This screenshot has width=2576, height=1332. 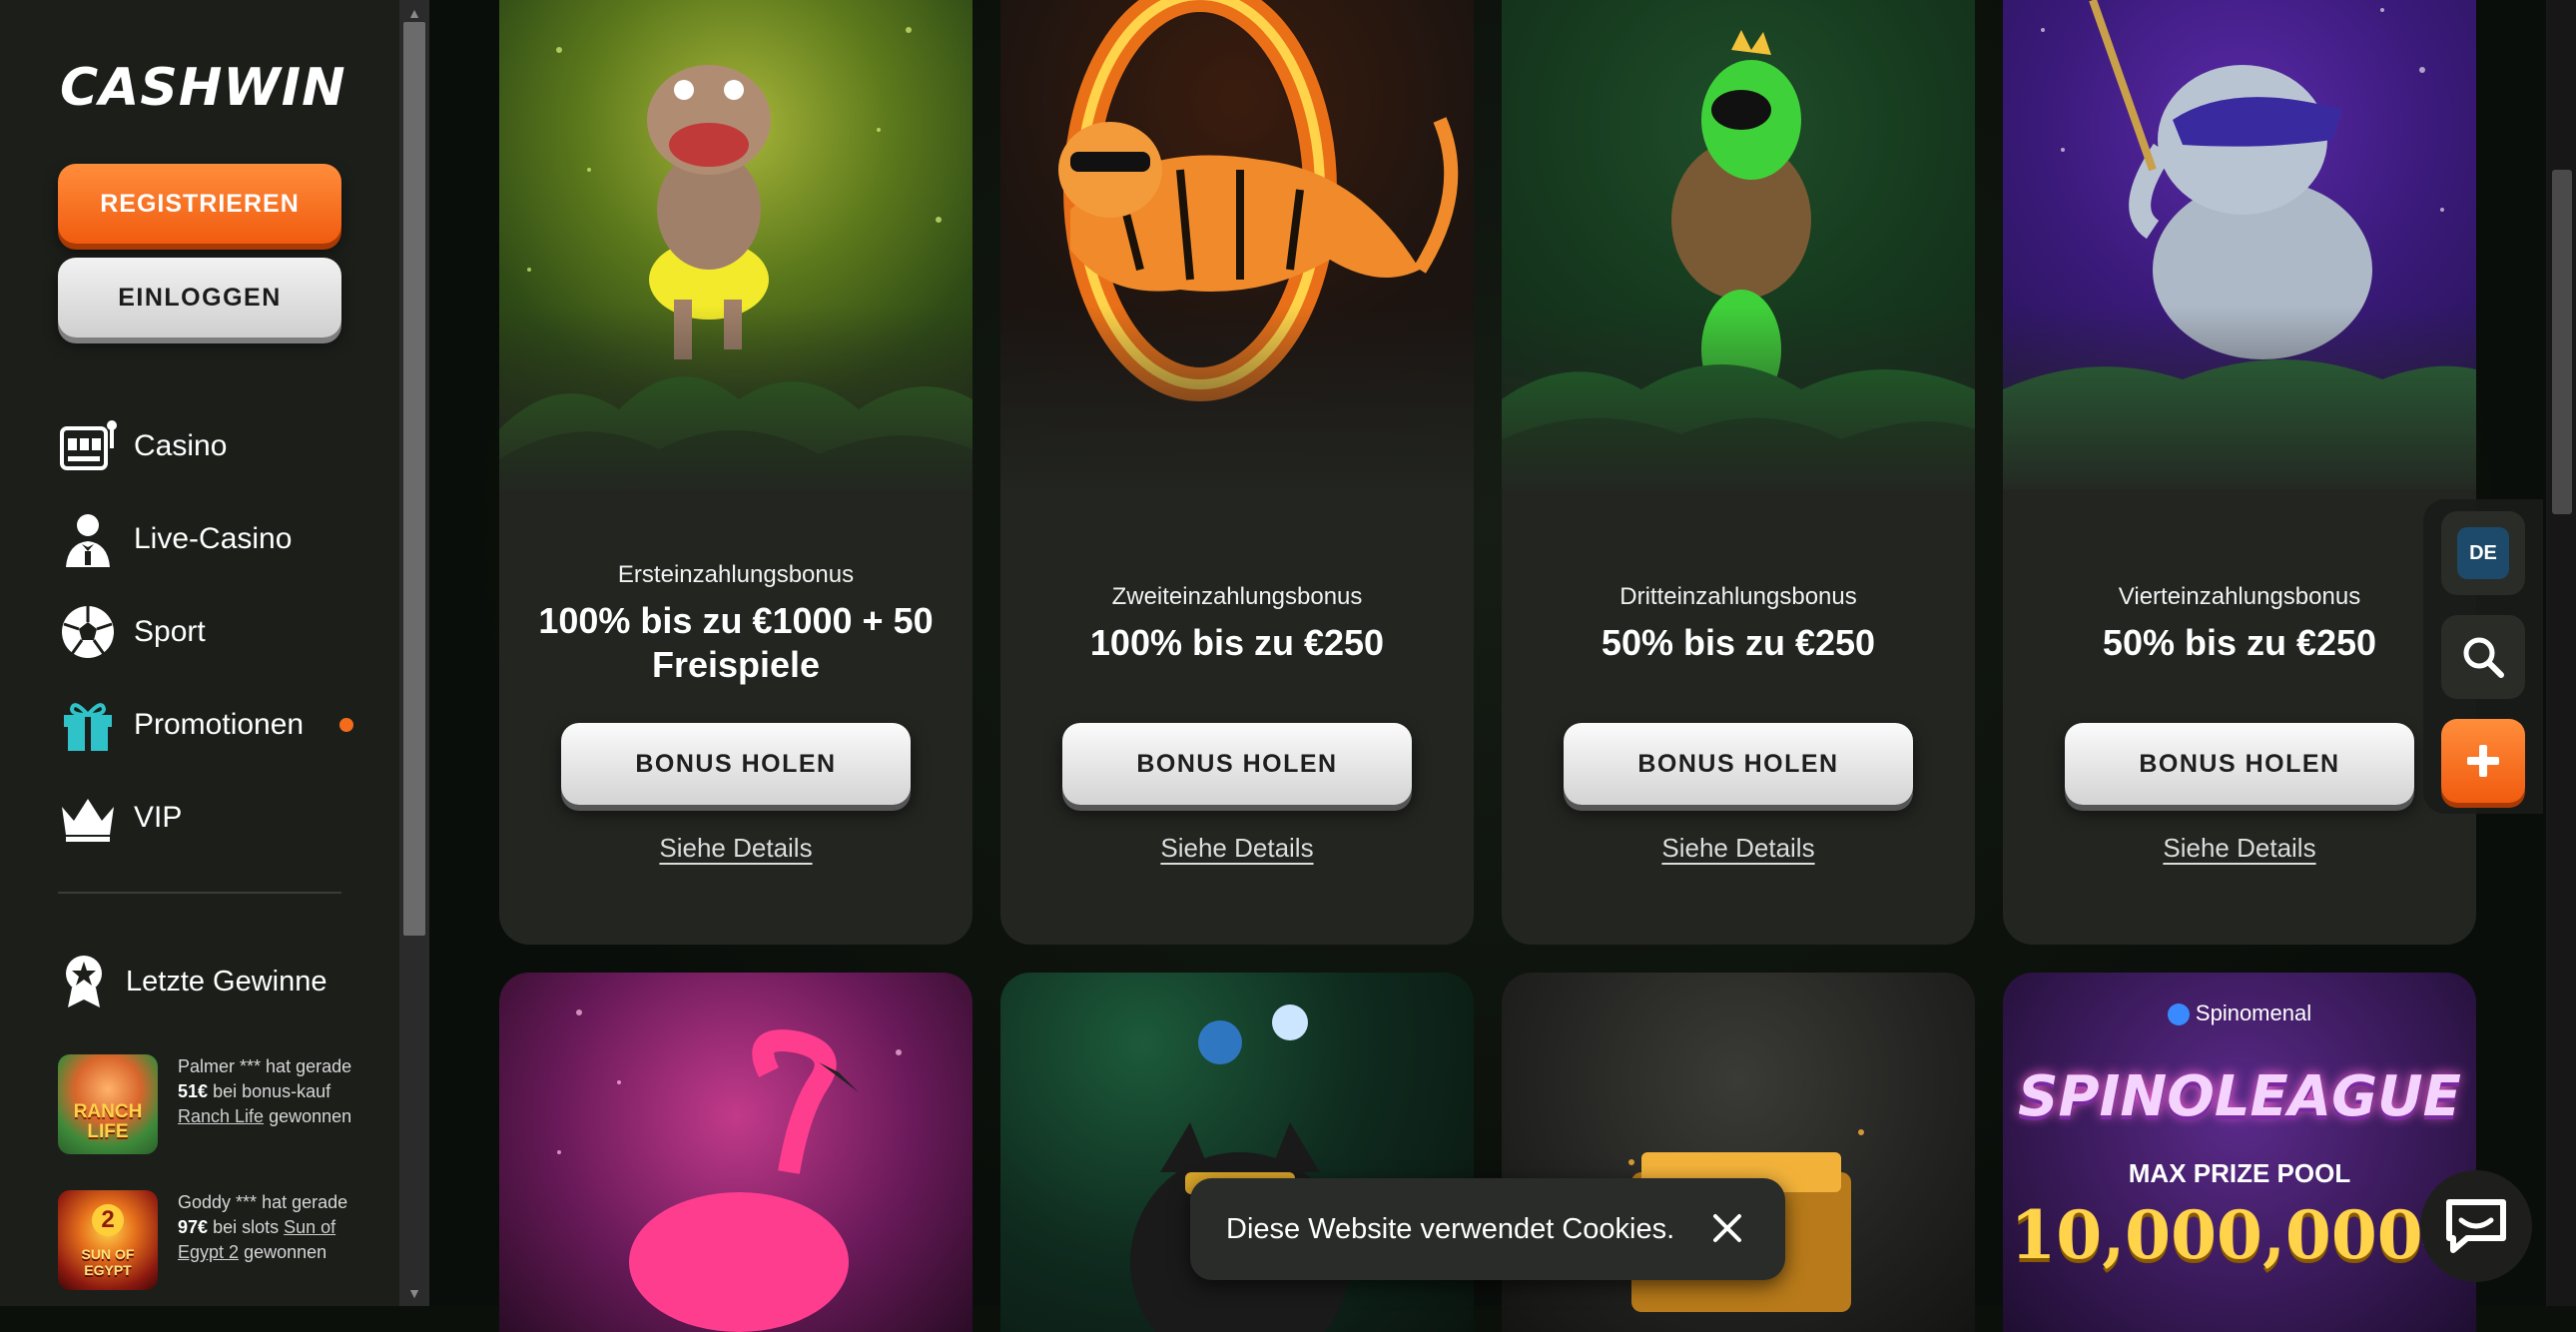 I want to click on brand-logo: CASHWIN, so click(x=203, y=88).